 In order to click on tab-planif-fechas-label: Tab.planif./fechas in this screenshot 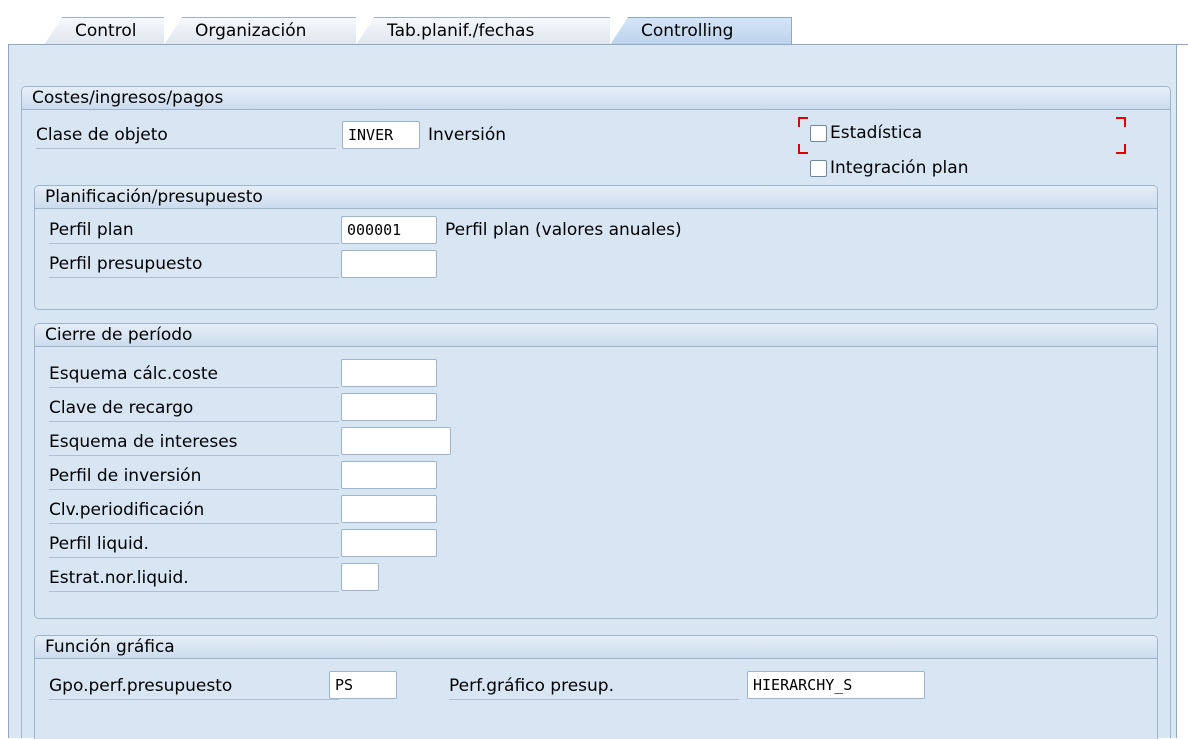, I will do `click(461, 31)`.